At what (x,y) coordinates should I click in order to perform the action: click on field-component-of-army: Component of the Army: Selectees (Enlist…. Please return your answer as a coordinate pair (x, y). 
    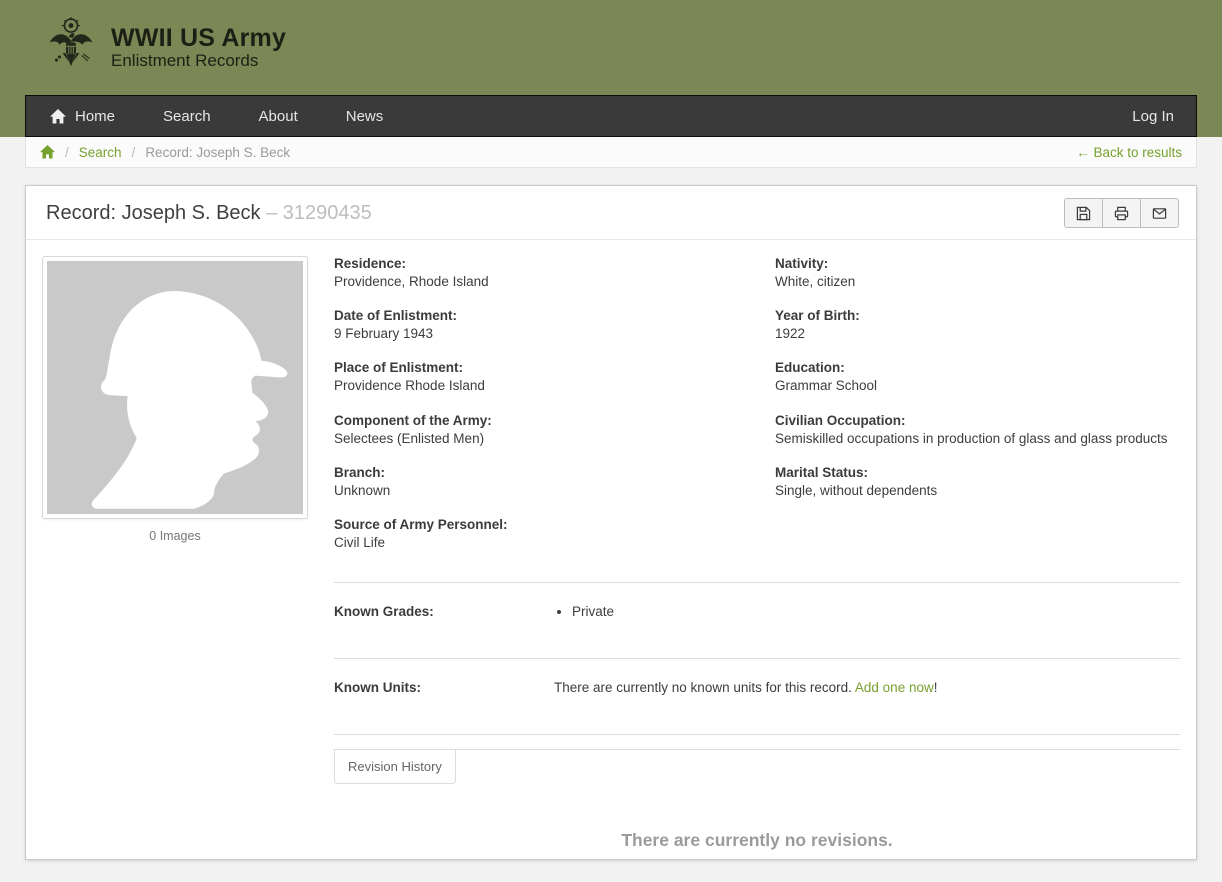
    Looking at the image, I should click on (413, 429).